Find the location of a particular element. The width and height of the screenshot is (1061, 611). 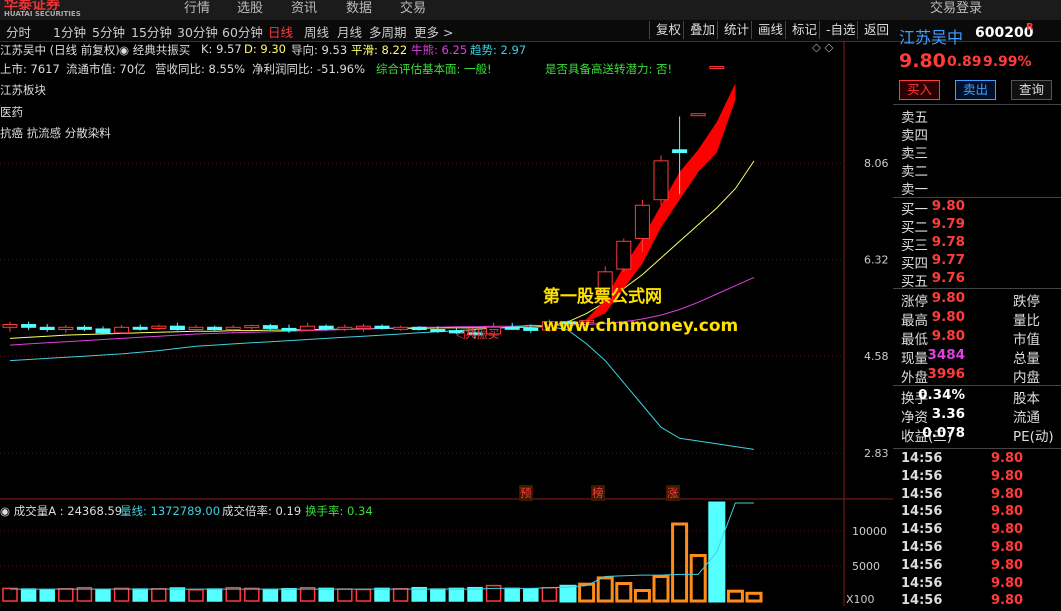

period-monthly: 月线 is located at coordinates (349, 31).